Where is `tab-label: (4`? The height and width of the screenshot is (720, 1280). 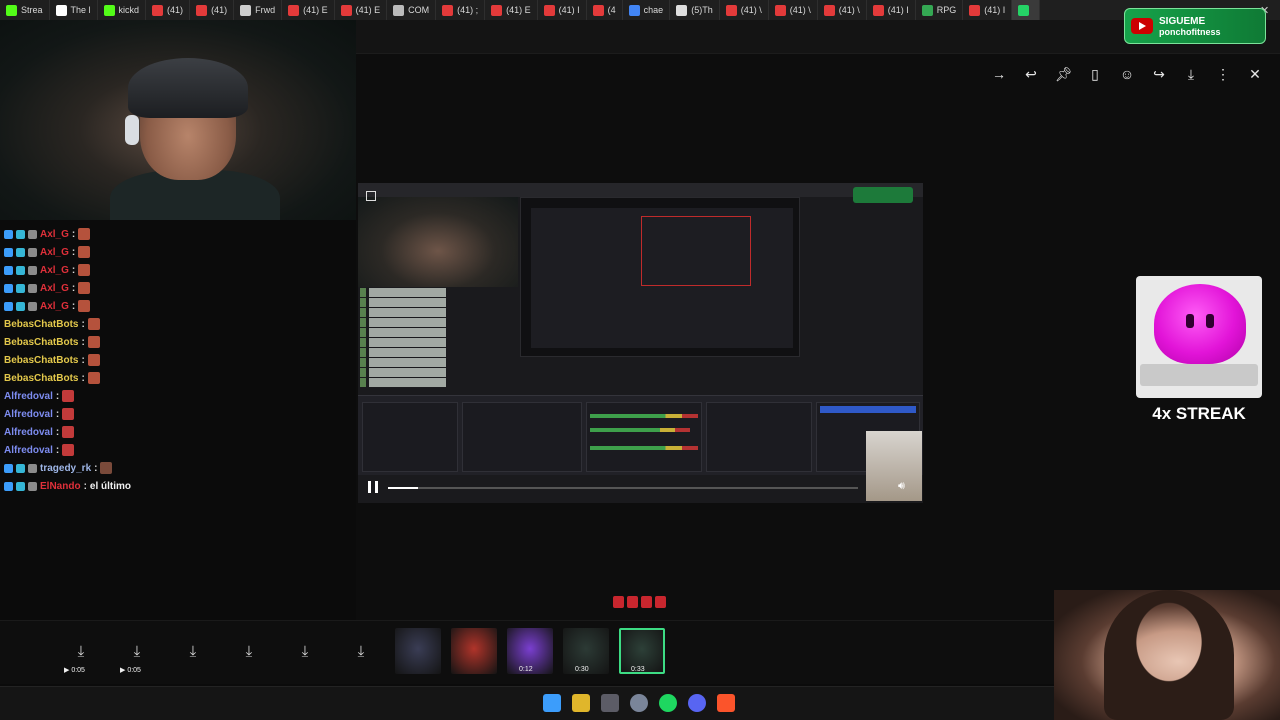 tab-label: (4 is located at coordinates (611, 10).